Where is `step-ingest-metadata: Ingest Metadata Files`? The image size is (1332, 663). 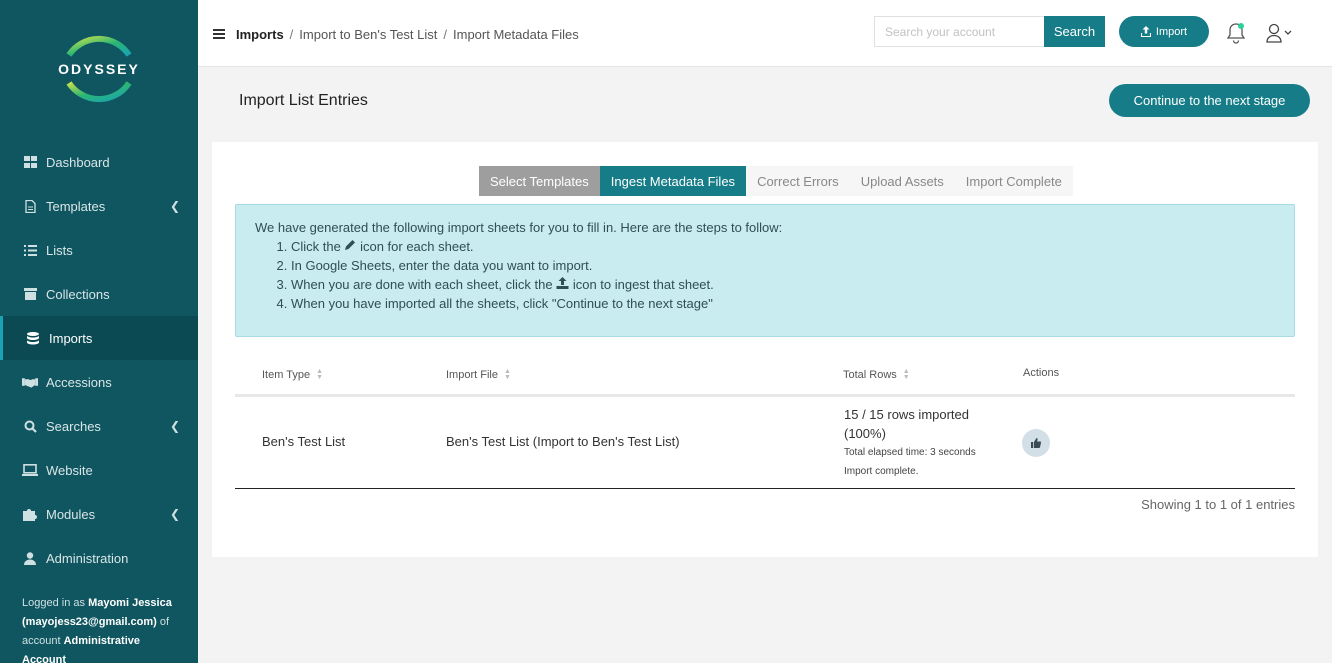 step-ingest-metadata: Ingest Metadata Files is located at coordinates (673, 181).